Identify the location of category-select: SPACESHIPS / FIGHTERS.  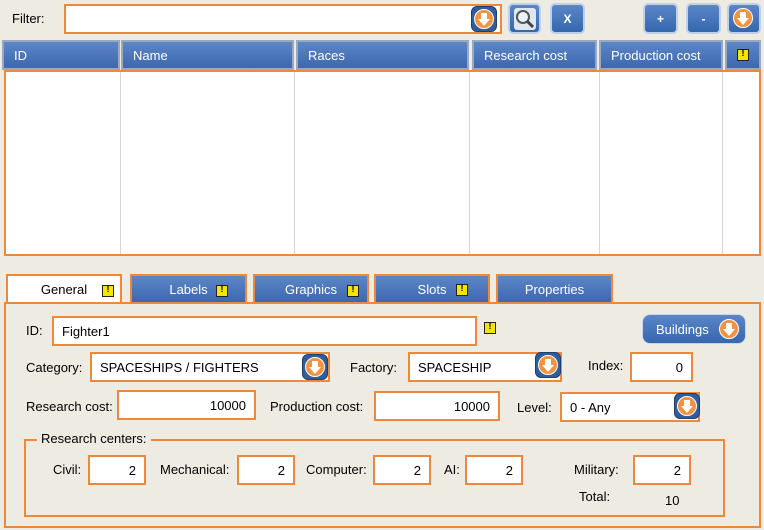
(210, 367).